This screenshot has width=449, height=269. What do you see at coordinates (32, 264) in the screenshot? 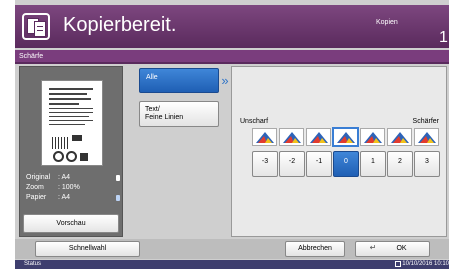
I see `status-button: Status` at bounding box center [32, 264].